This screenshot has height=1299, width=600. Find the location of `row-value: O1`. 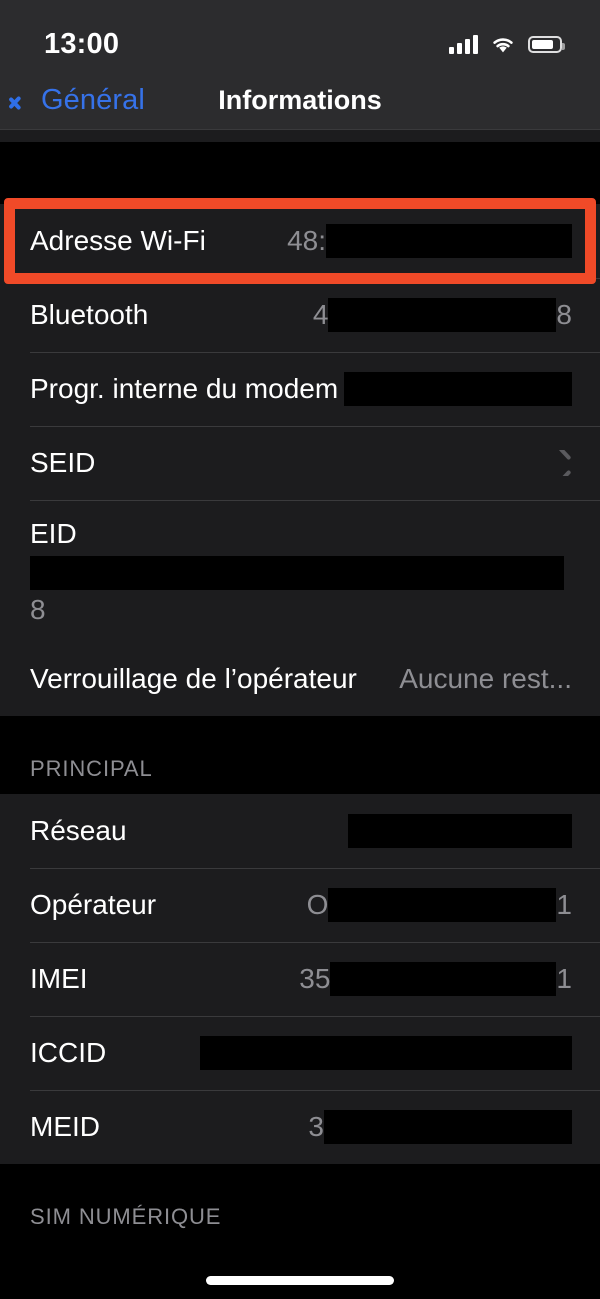

row-value: O1 is located at coordinates (439, 905).